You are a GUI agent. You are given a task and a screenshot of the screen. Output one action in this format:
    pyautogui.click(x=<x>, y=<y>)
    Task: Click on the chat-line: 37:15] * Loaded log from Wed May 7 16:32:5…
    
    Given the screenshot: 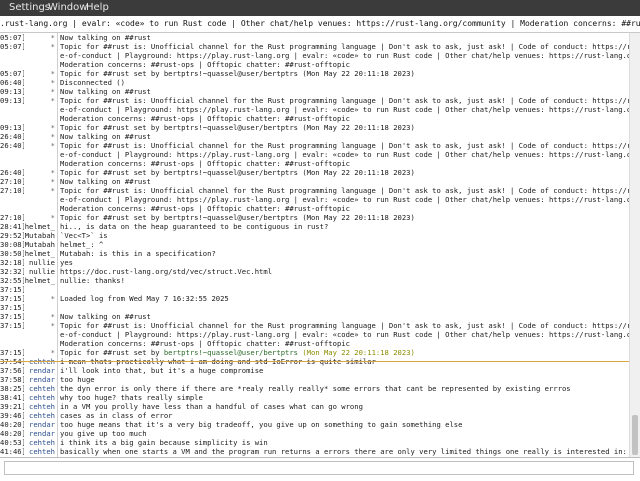 What is the action you would take?
    pyautogui.click(x=320, y=298)
    